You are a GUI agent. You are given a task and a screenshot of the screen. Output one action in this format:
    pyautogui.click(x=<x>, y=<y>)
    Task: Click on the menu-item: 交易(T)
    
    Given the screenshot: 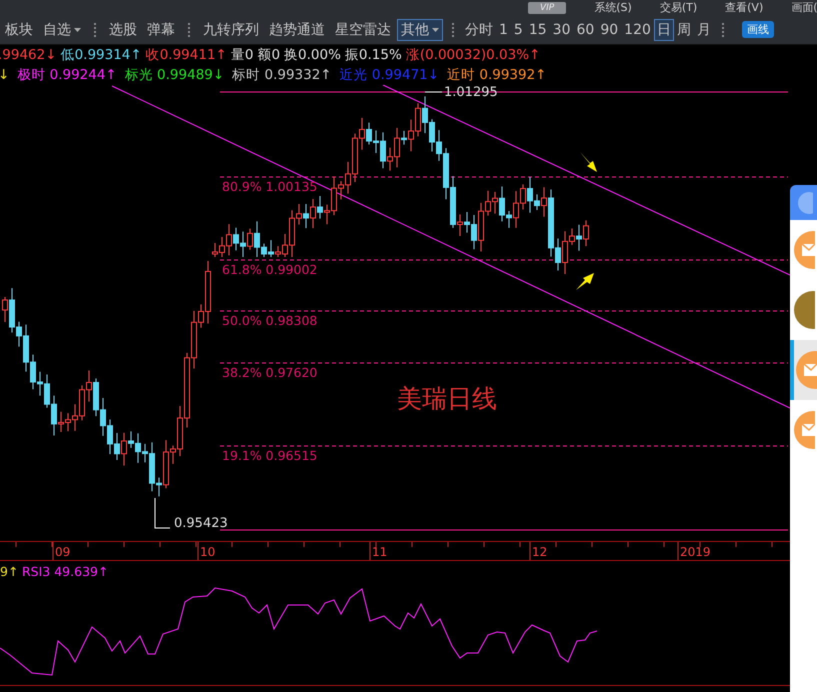 What is the action you would take?
    pyautogui.click(x=679, y=7)
    